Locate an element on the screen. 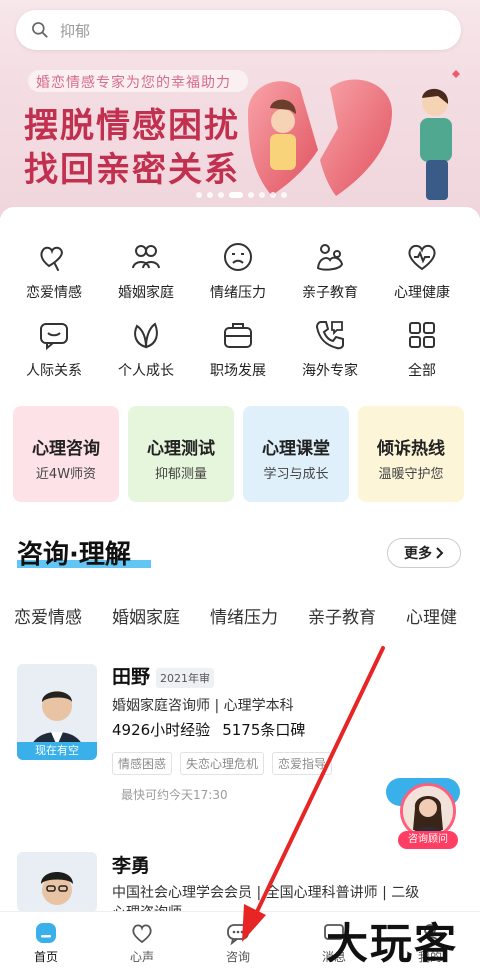  nav-voice: 心声 is located at coordinates (142, 942).